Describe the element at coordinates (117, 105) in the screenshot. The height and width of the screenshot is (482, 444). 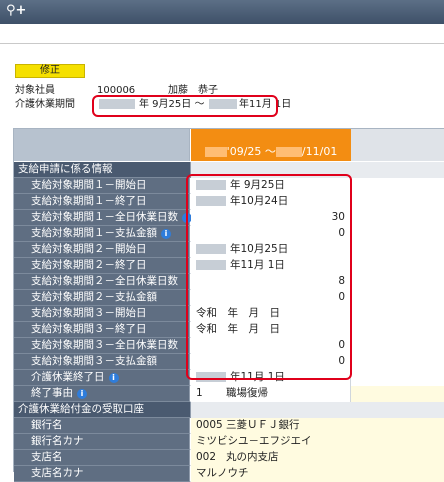
I see `leave-period-start-mask` at that location.